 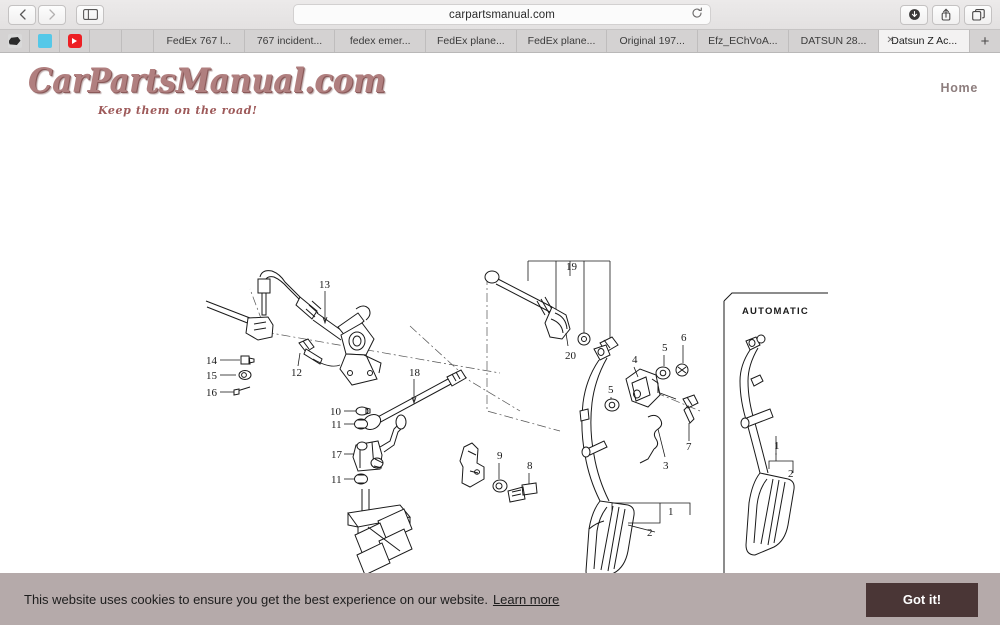 I want to click on home-link: Home, so click(x=959, y=88).